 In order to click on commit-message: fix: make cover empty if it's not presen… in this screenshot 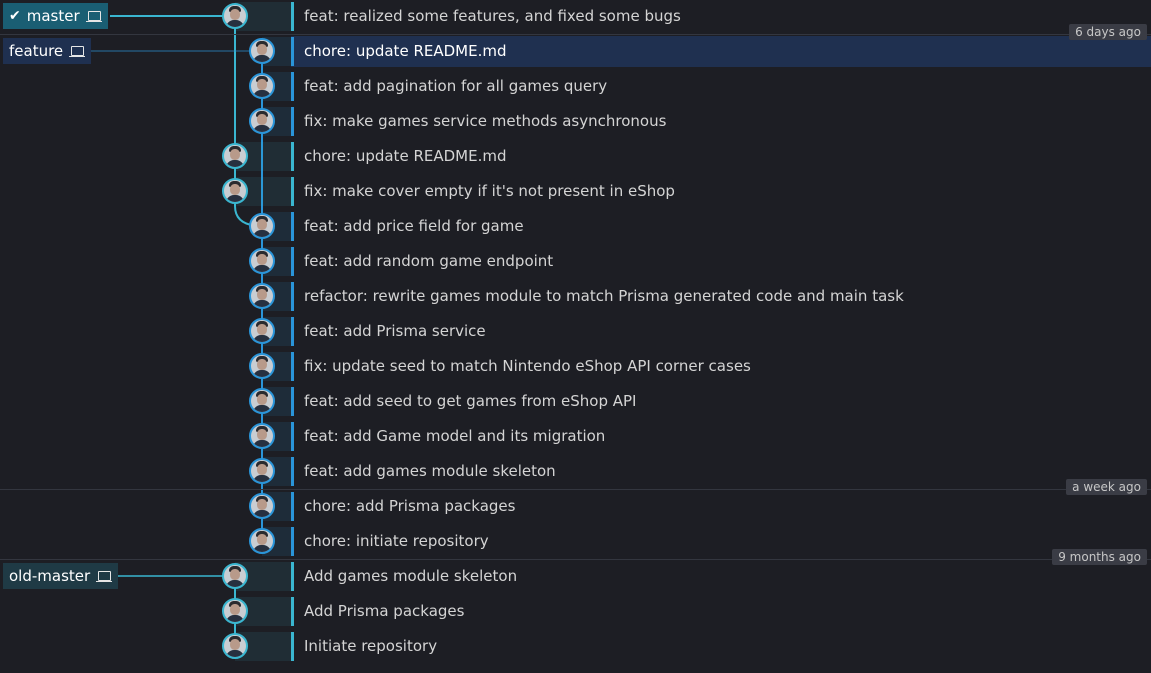, I will do `click(489, 191)`.